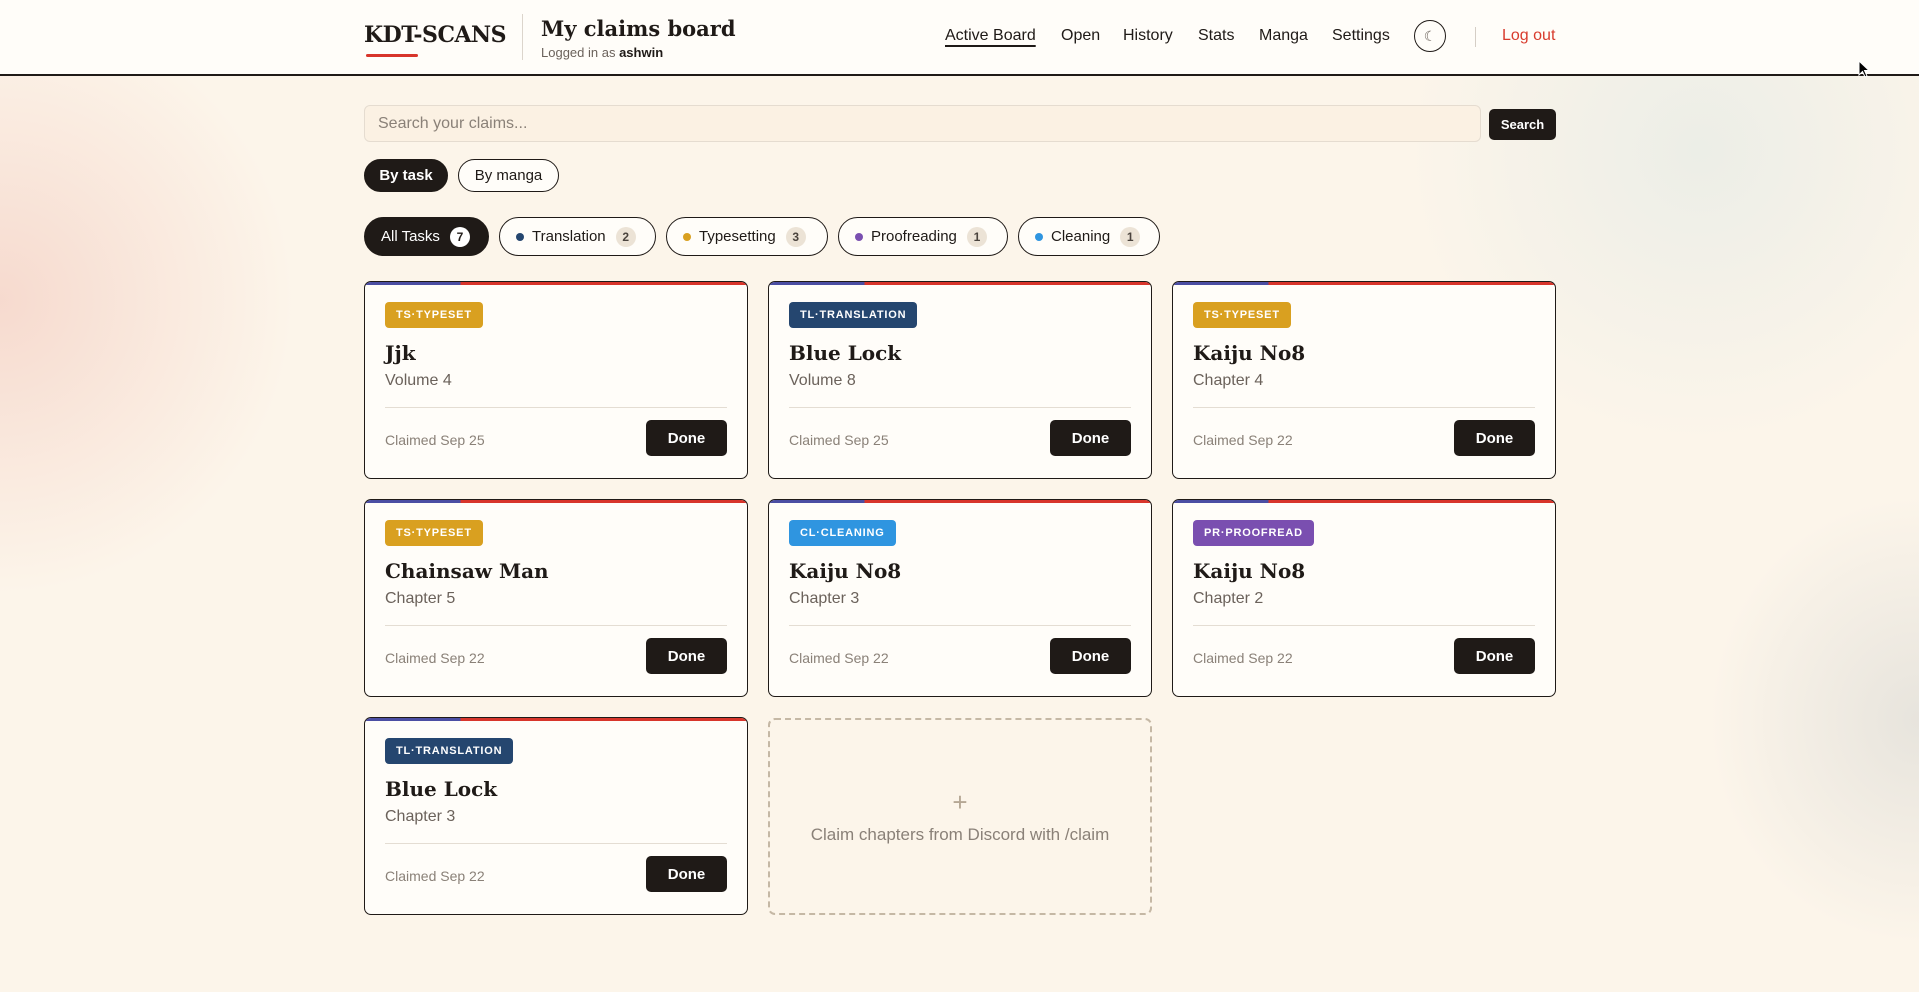 The image size is (1919, 992). I want to click on proofreading-dot-icon, so click(859, 236).